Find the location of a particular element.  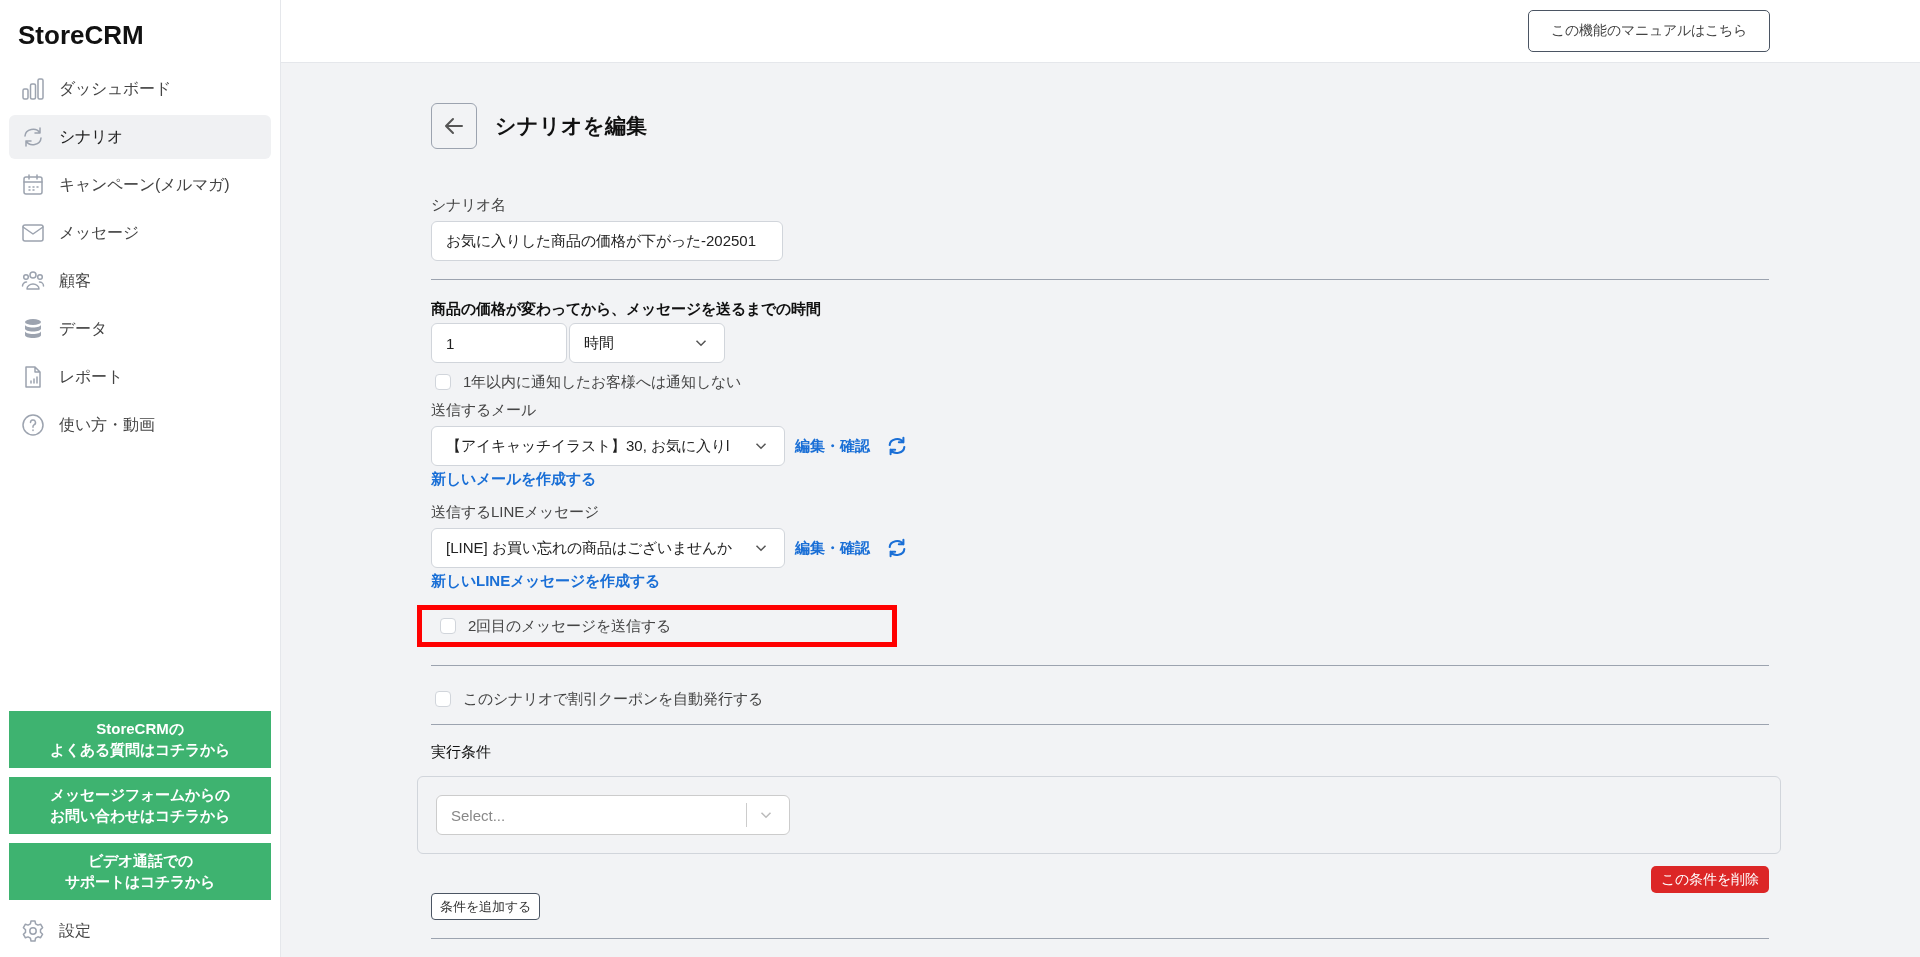

field-label: 商品の価格が変わってから、メッセージを送るまでの時間 is located at coordinates (626, 309).